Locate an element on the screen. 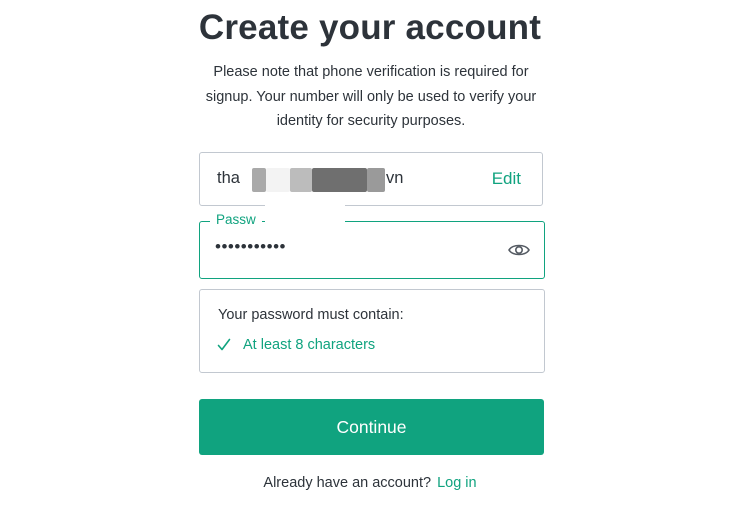 The width and height of the screenshot is (740, 506). edit-email-link: Edit is located at coordinates (506, 179).